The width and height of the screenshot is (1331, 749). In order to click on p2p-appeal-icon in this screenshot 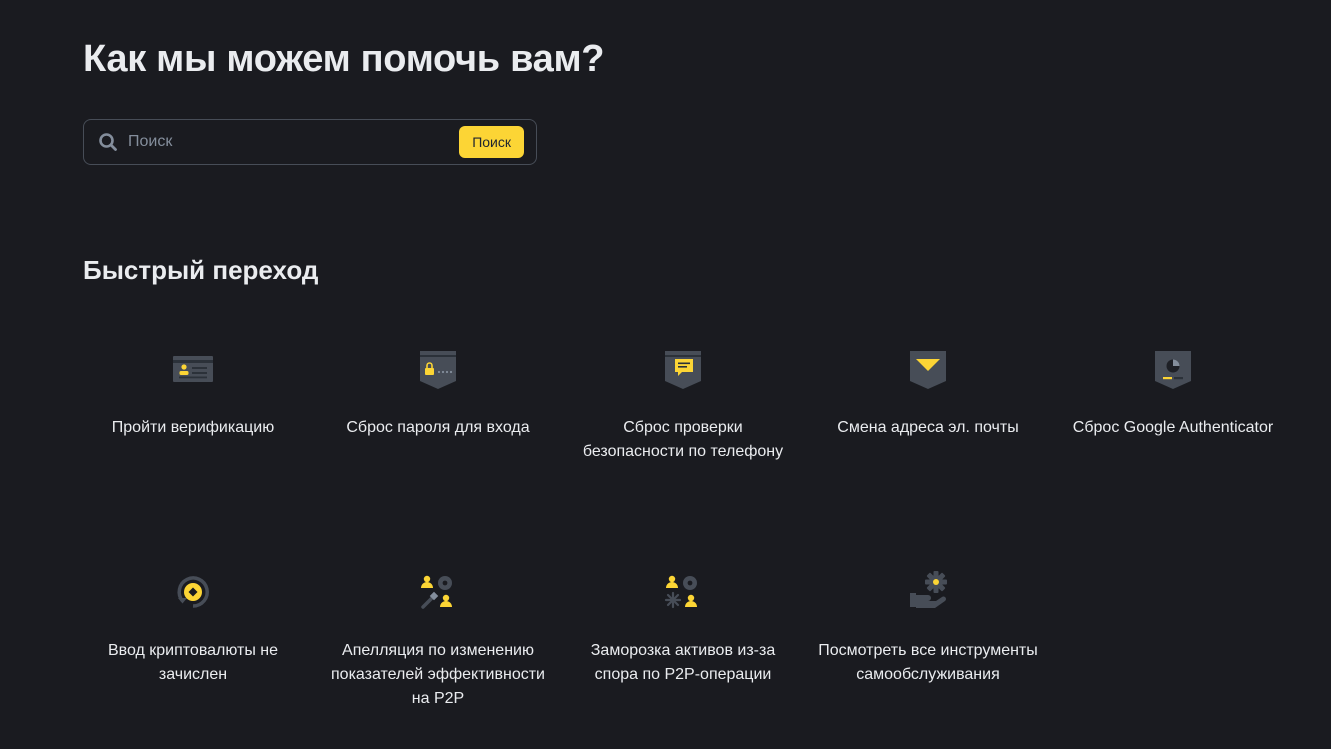, I will do `click(438, 592)`.